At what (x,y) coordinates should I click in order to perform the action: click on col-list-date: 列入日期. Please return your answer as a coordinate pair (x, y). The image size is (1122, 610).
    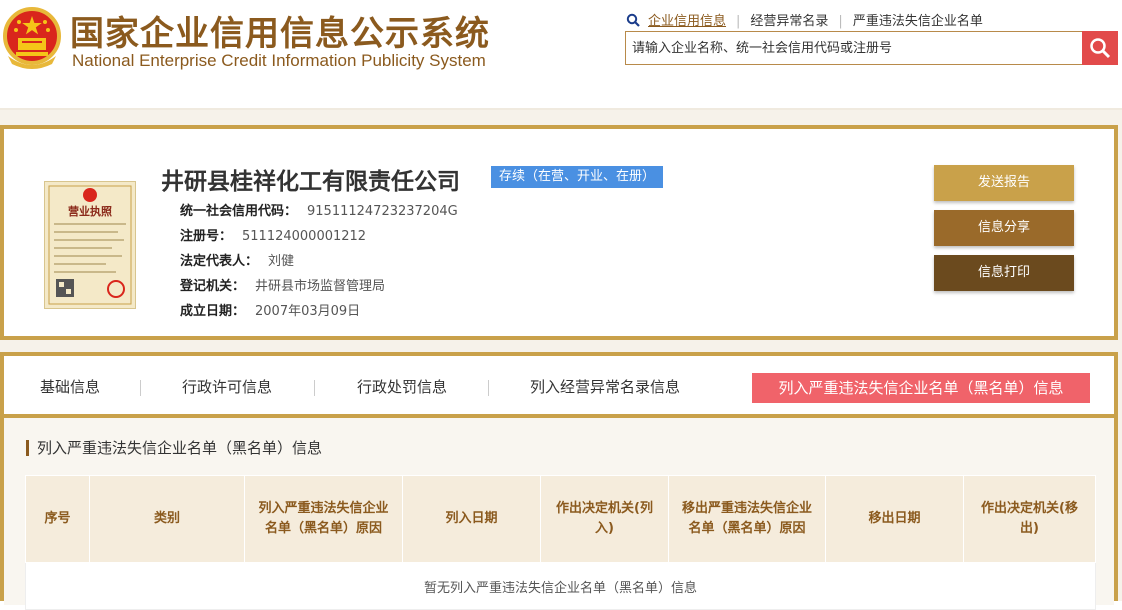
    Looking at the image, I should click on (471, 519).